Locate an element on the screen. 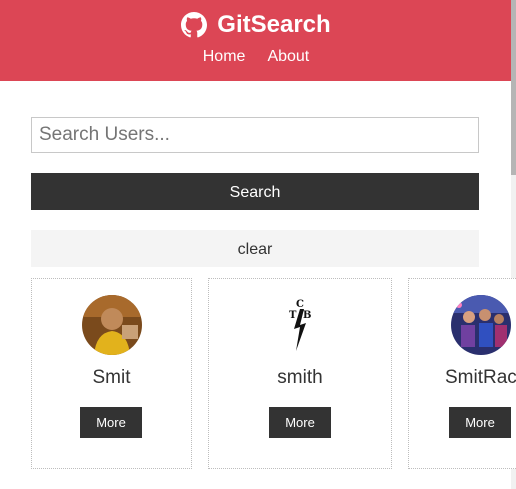 This screenshot has width=516, height=489. user-login: smith is located at coordinates (300, 377).